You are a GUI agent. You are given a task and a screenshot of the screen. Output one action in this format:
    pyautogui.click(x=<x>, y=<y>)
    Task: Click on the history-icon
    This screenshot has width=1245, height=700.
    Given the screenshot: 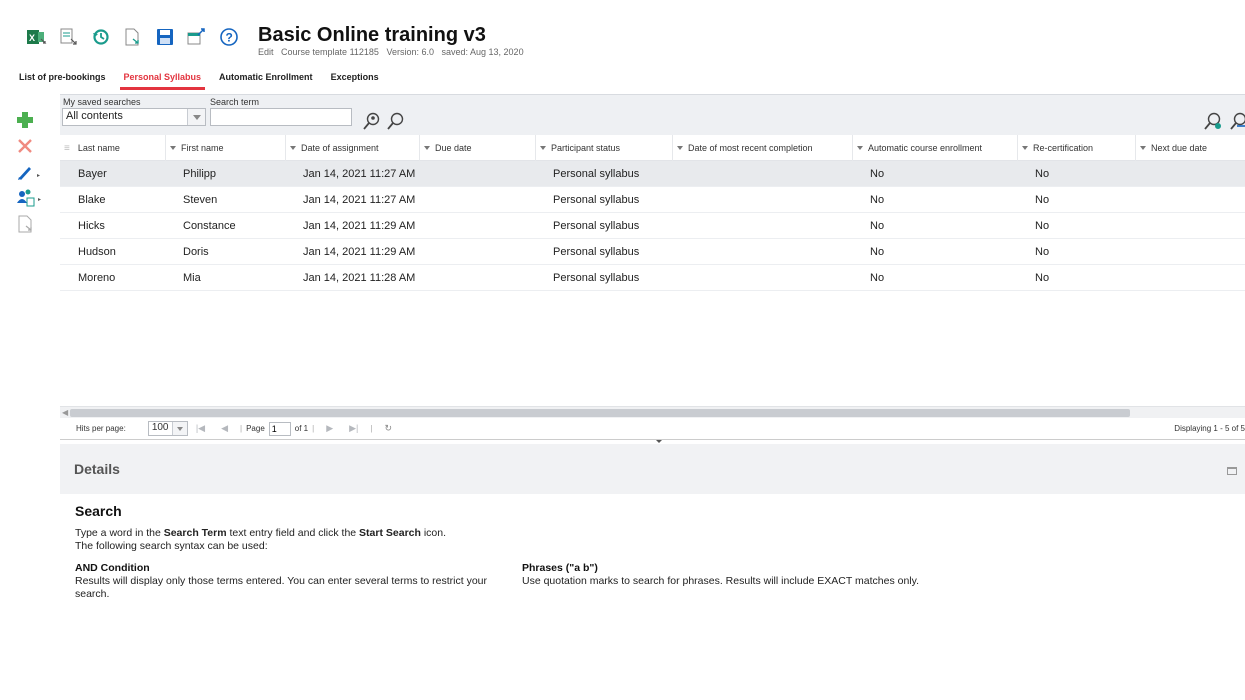 What is the action you would take?
    pyautogui.click(x=101, y=37)
    